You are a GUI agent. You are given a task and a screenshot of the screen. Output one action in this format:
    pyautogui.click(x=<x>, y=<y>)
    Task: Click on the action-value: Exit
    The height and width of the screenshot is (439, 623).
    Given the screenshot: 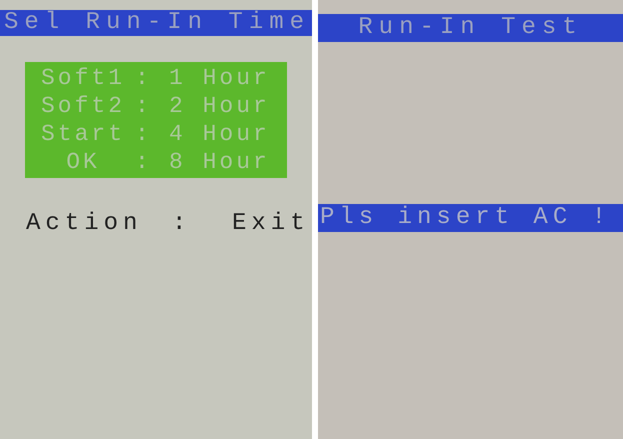 What is the action you would take?
    pyautogui.click(x=271, y=224)
    